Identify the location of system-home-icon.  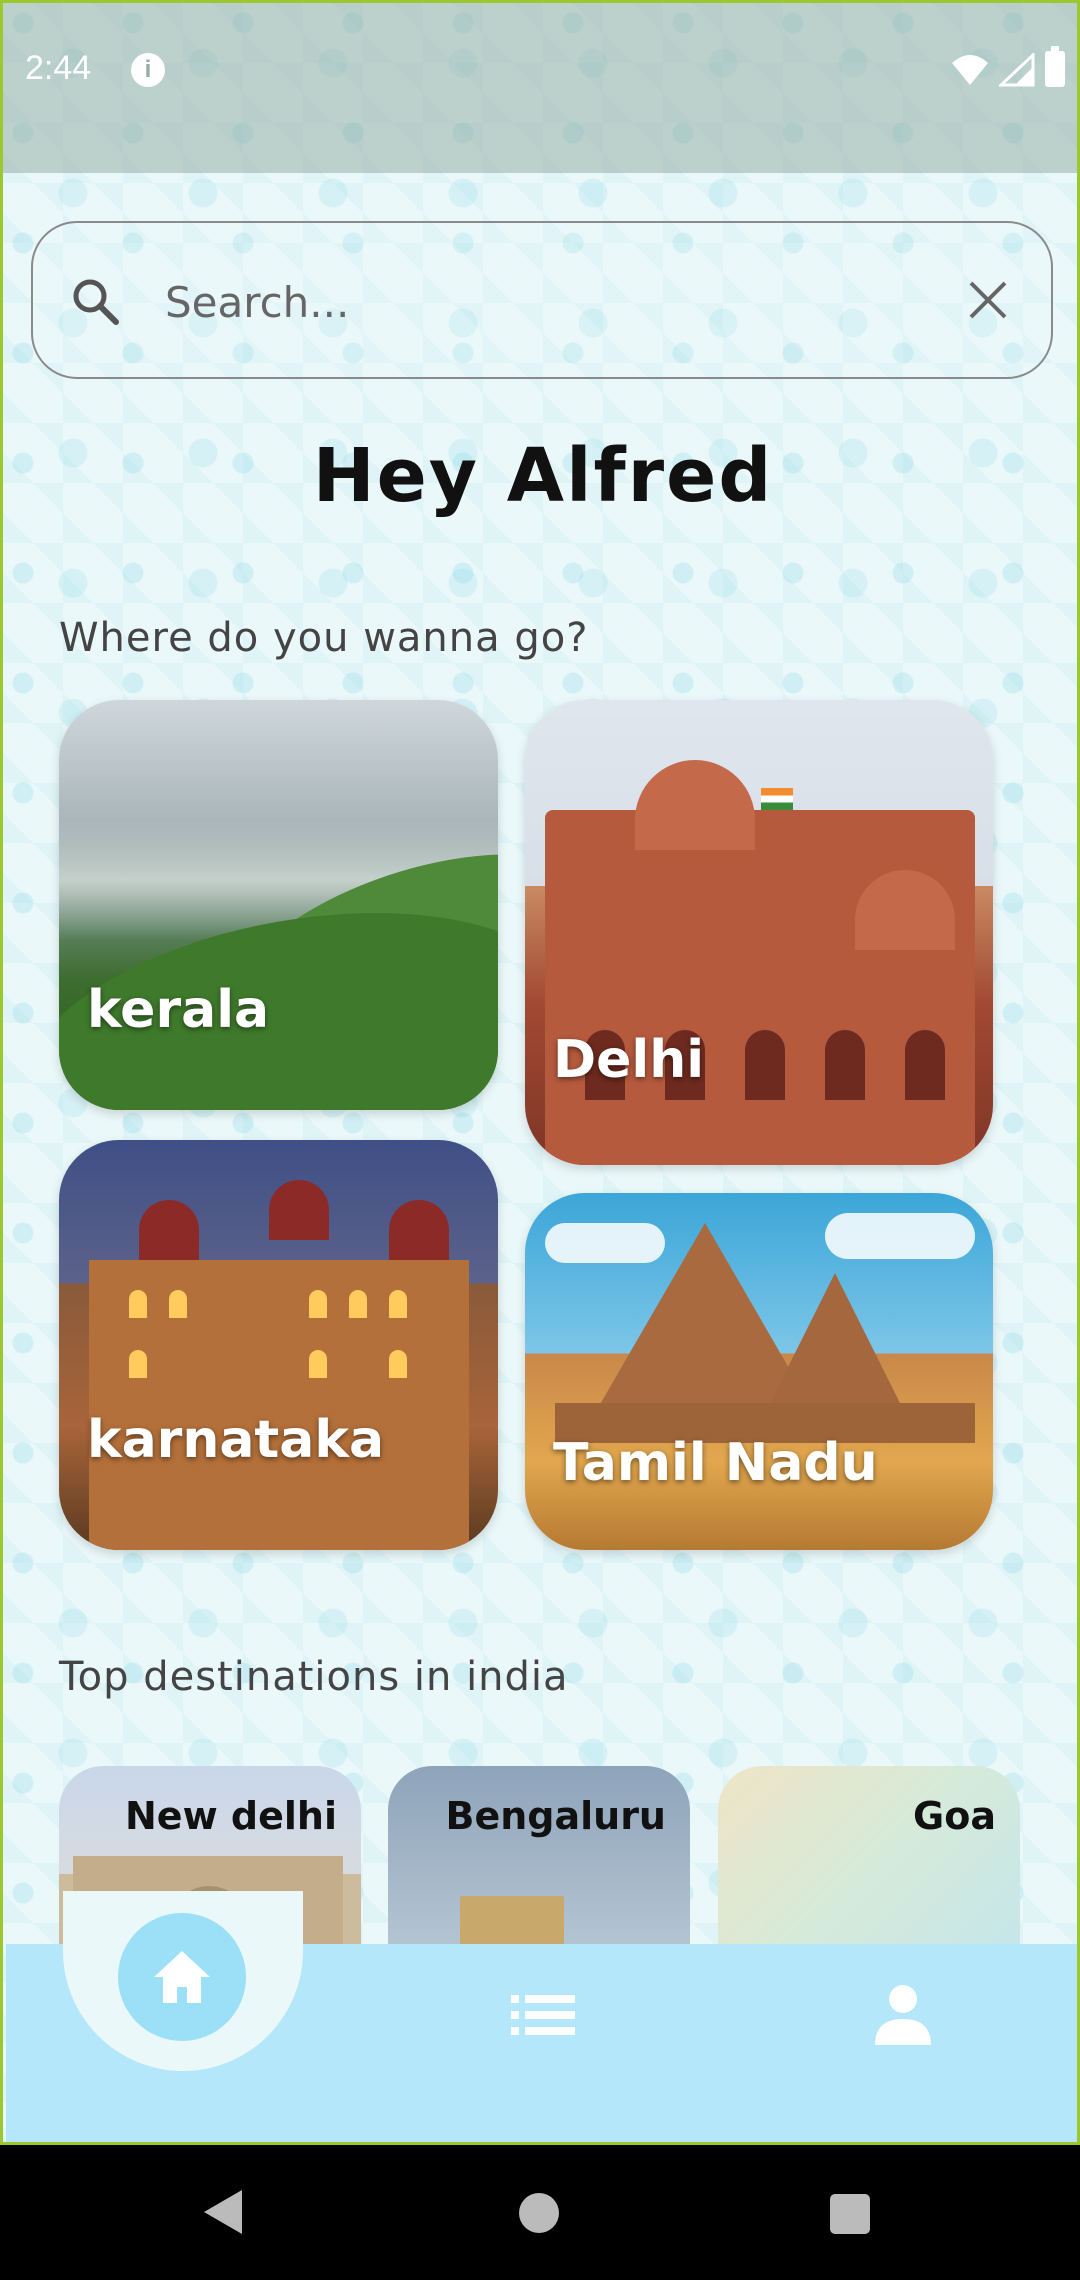
(539, 2213).